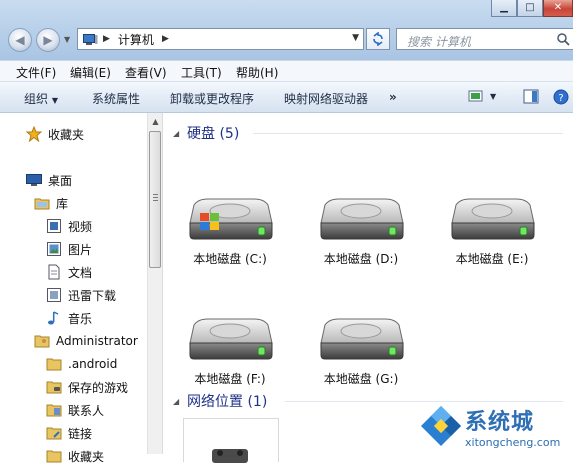 The image size is (573, 467). I want to click on maximize-icon: □, so click(530, 7).